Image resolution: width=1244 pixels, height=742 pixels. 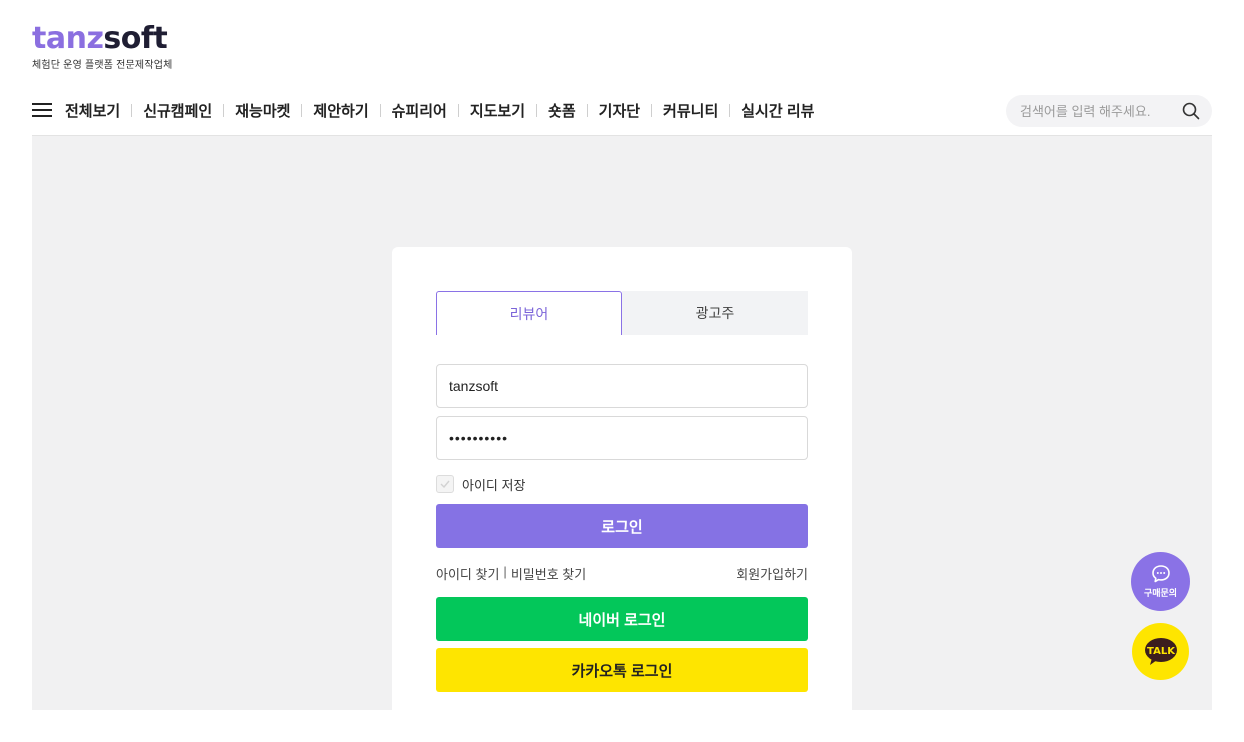 I want to click on kakao-talk-icon: TALK, so click(x=1160, y=651).